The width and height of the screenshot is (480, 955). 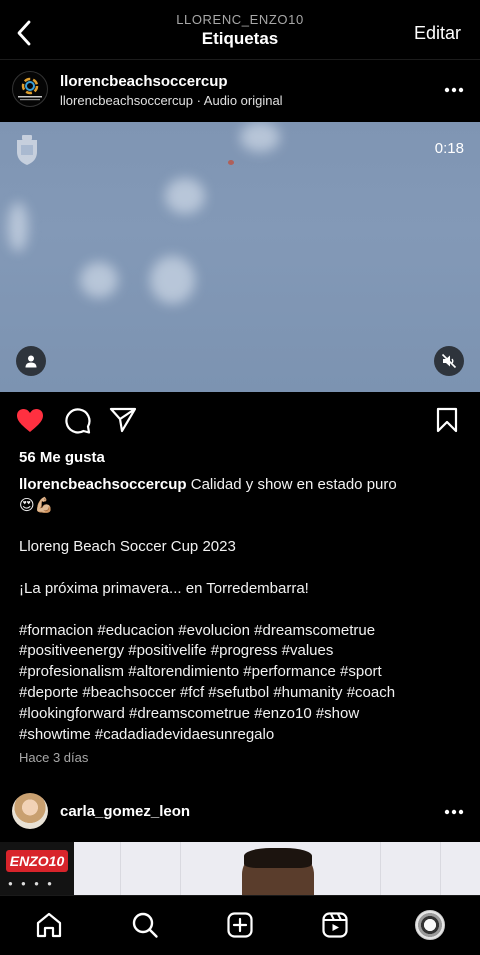 I want to click on post2-username: carla_gomez_leon, so click(x=125, y=811).